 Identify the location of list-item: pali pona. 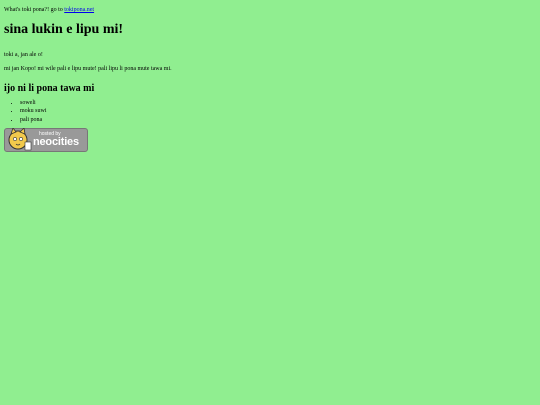
(278, 120).